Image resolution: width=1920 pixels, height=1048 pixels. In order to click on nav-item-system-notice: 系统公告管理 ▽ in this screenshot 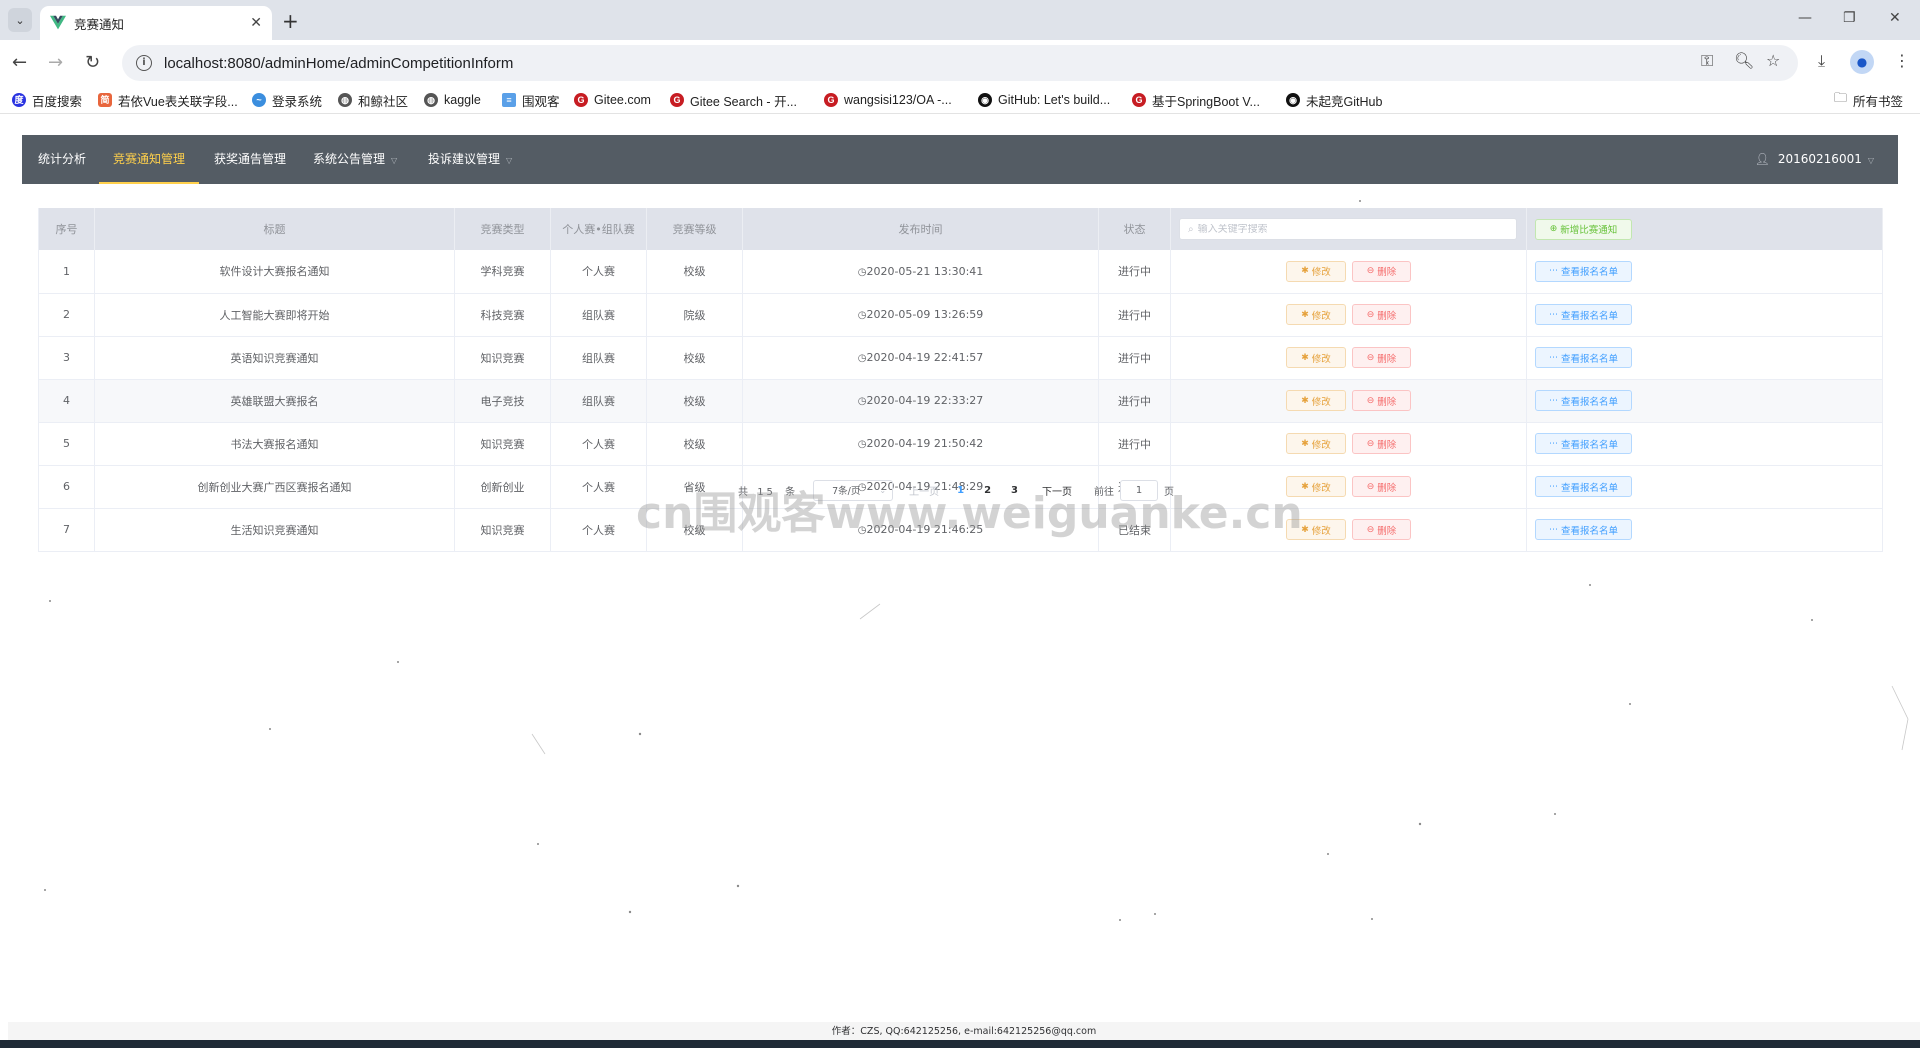, I will do `click(355, 159)`.